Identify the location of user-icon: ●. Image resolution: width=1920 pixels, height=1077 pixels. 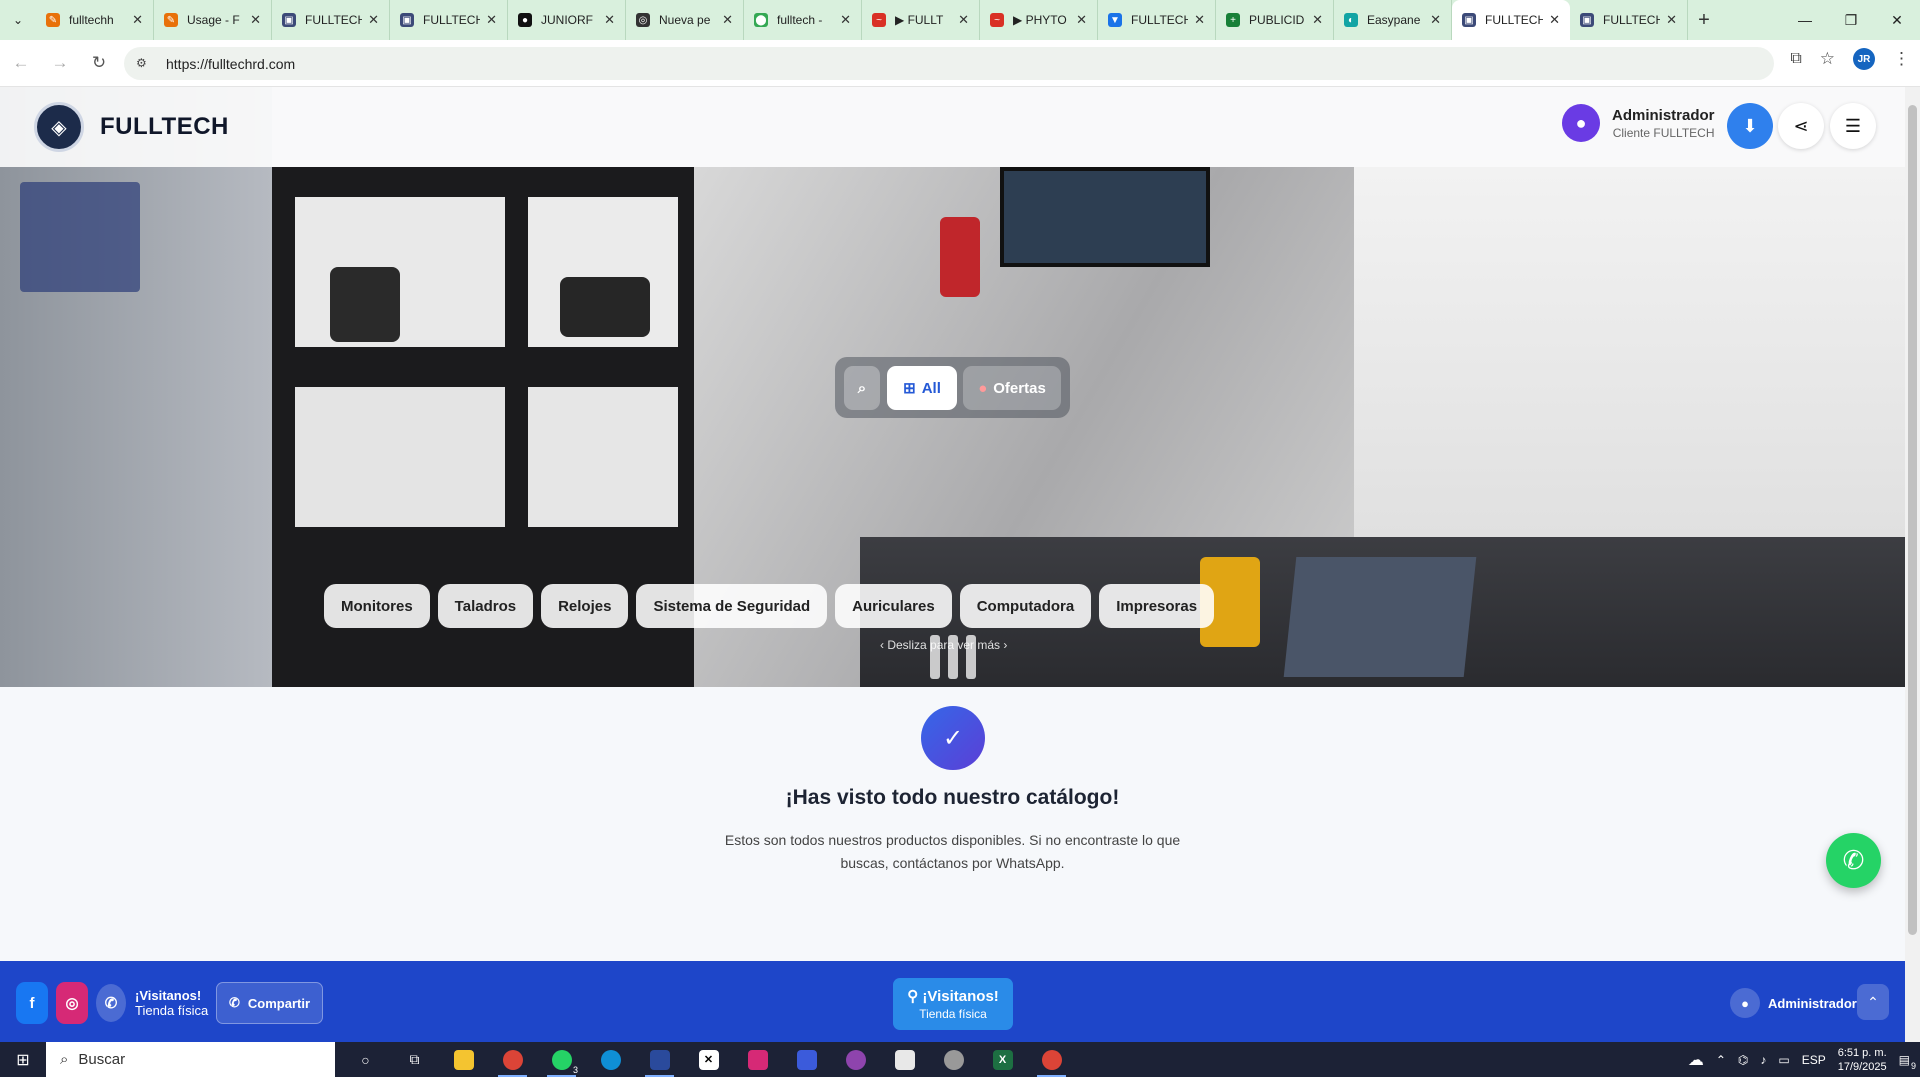
(1745, 1003).